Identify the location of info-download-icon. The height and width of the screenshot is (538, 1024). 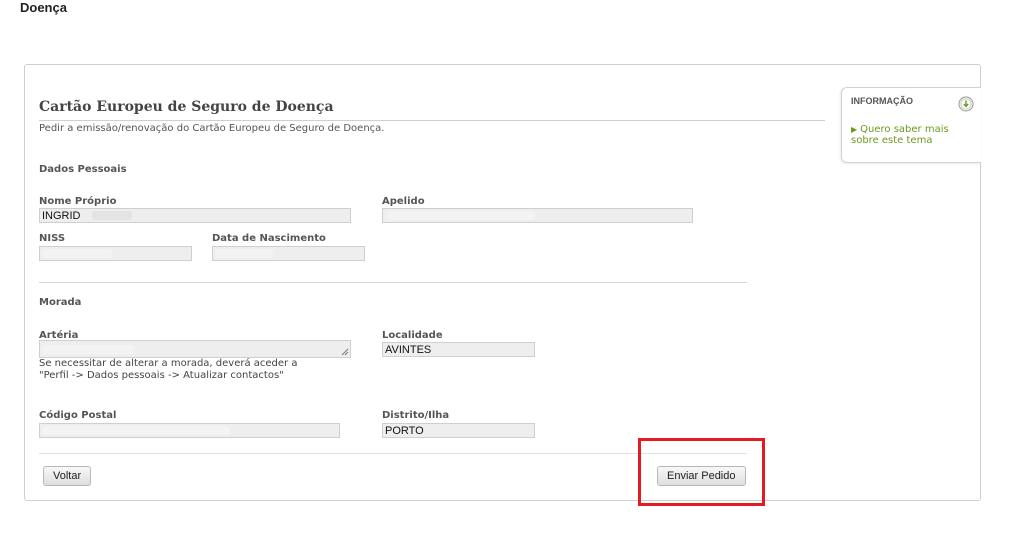
(966, 104).